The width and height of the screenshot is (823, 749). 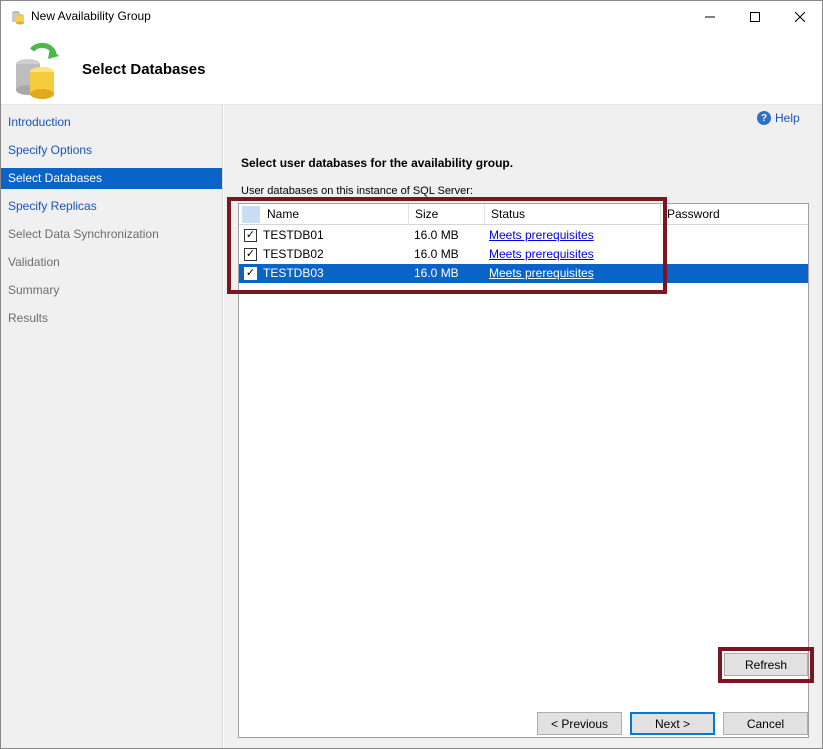 I want to click on help-link: ? Help, so click(x=778, y=118).